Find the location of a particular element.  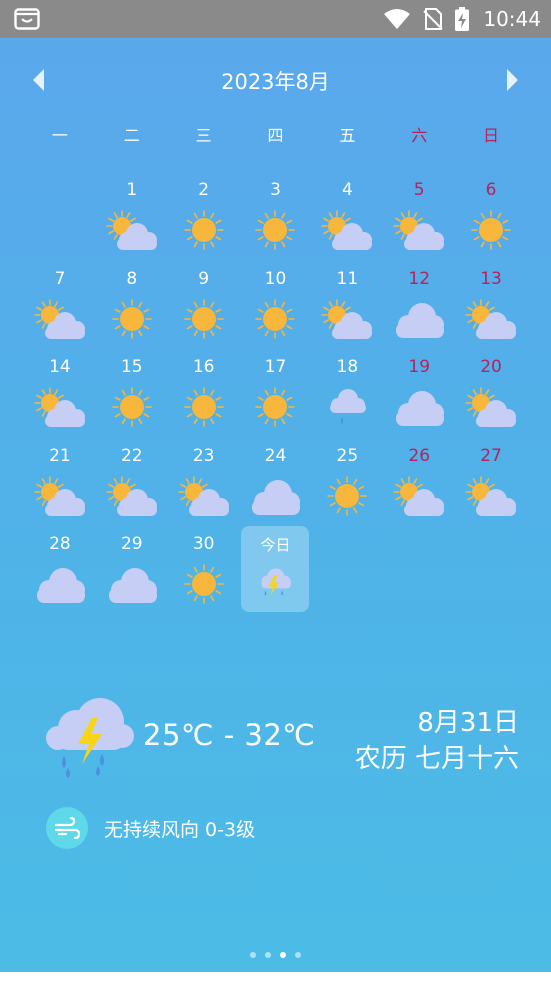

calendar-day: 8 is located at coordinates (132, 305).